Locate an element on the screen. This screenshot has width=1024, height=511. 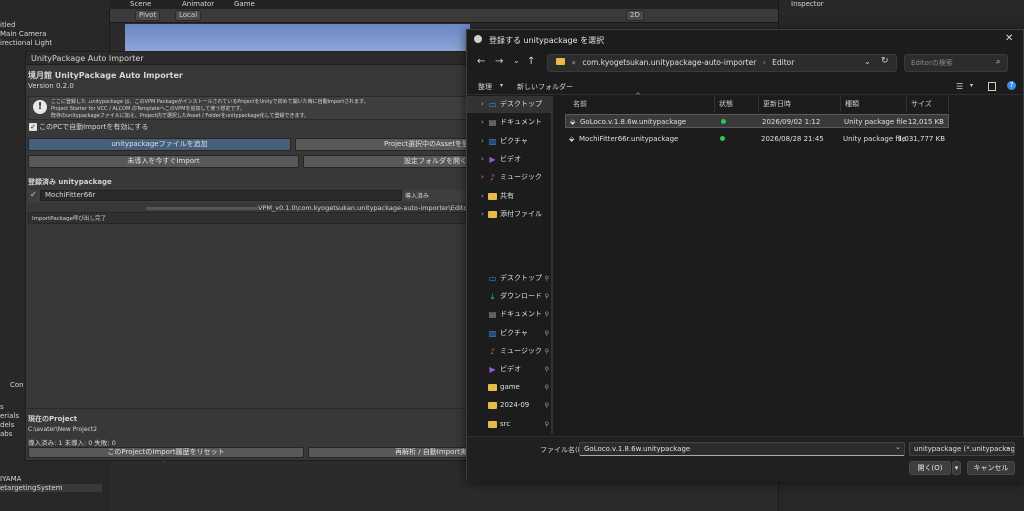
tab-console: Con is located at coordinates (17, 385).